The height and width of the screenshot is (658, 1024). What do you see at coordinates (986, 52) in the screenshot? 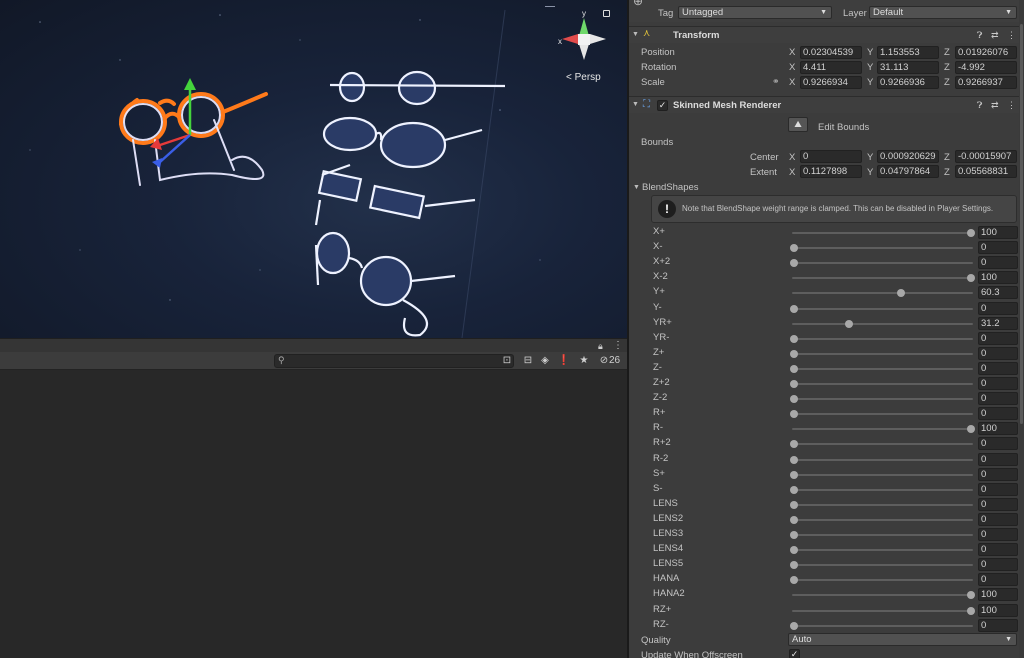
I see `position-z-field: 0.01926076` at bounding box center [986, 52].